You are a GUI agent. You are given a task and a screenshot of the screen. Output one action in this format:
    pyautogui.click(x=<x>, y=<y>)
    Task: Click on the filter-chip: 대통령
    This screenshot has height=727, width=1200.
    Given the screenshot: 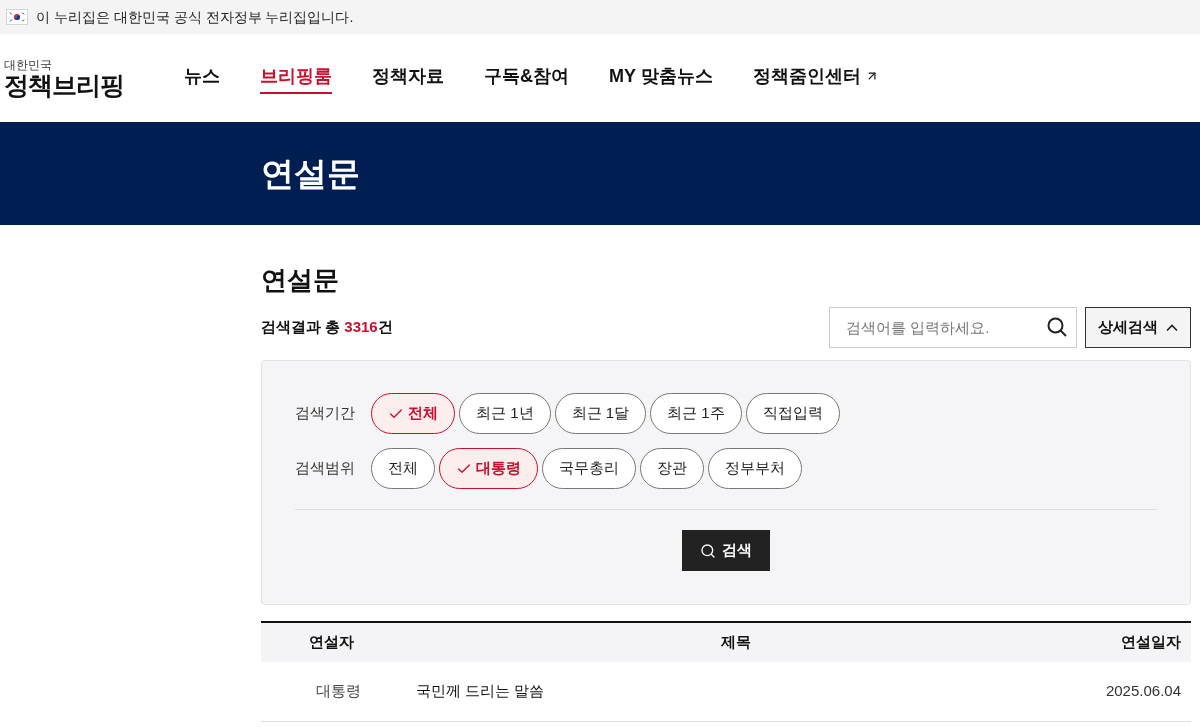 What is the action you would take?
    pyautogui.click(x=488, y=468)
    